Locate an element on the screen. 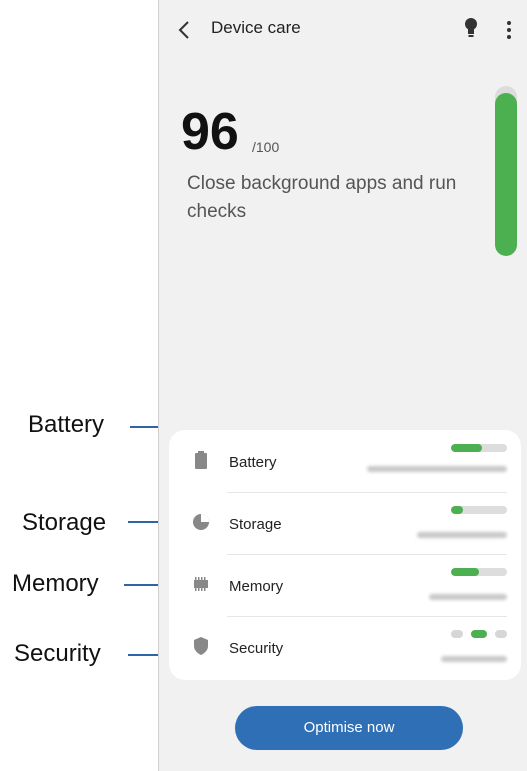 The image size is (527, 771). battery-usage-fill is located at coordinates (466, 448).